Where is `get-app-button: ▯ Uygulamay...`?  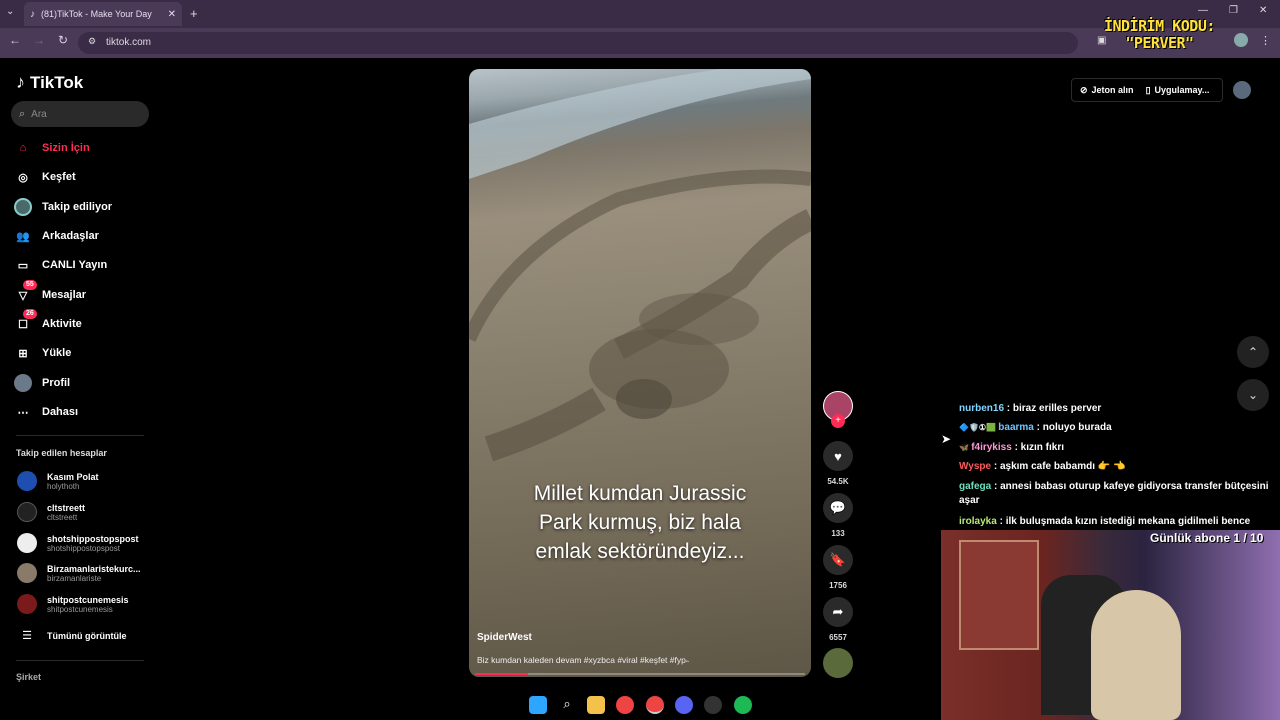 get-app-button: ▯ Uygulamay... is located at coordinates (1178, 90).